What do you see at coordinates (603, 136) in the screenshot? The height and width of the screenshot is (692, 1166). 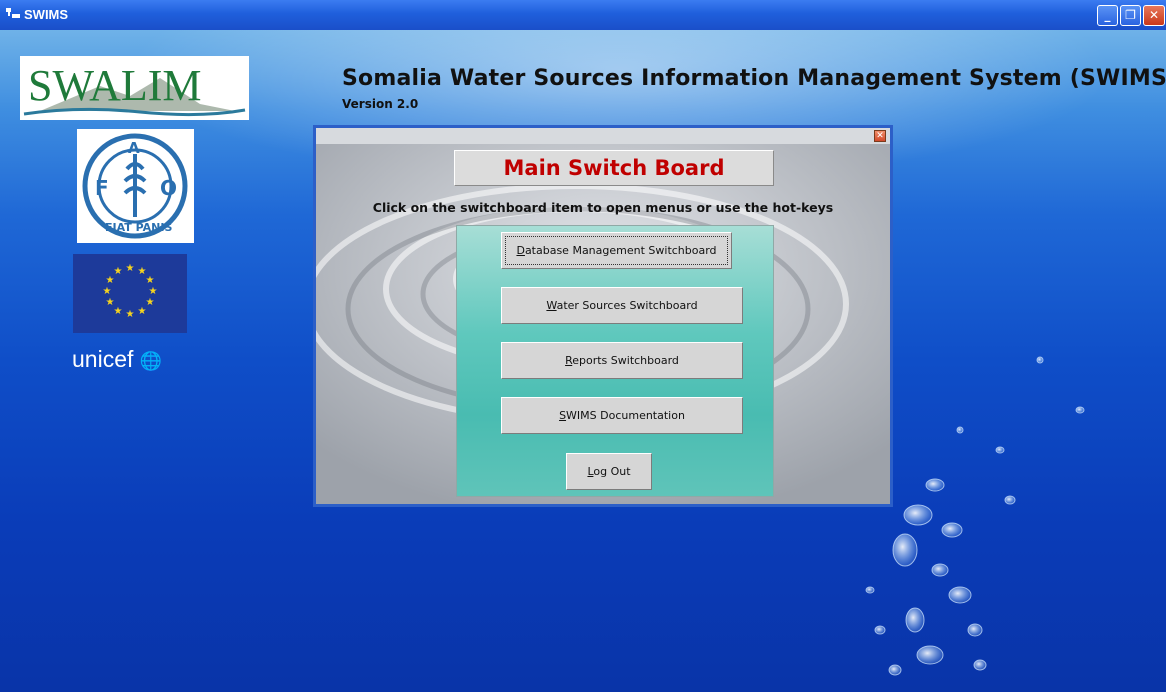 I see `dialog-title-bar: ✕` at bounding box center [603, 136].